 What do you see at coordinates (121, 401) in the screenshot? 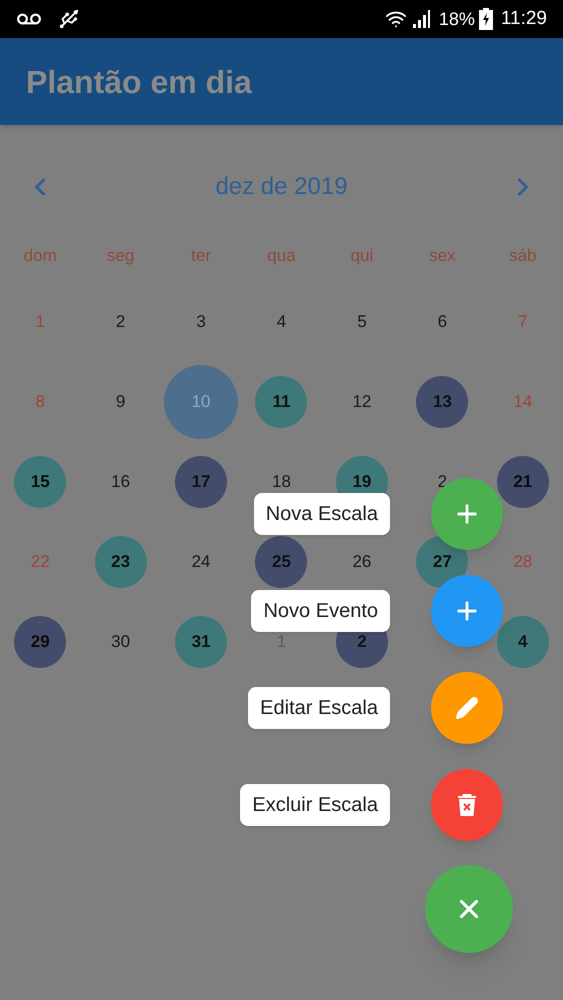
I see `calendar-day: 9` at bounding box center [121, 401].